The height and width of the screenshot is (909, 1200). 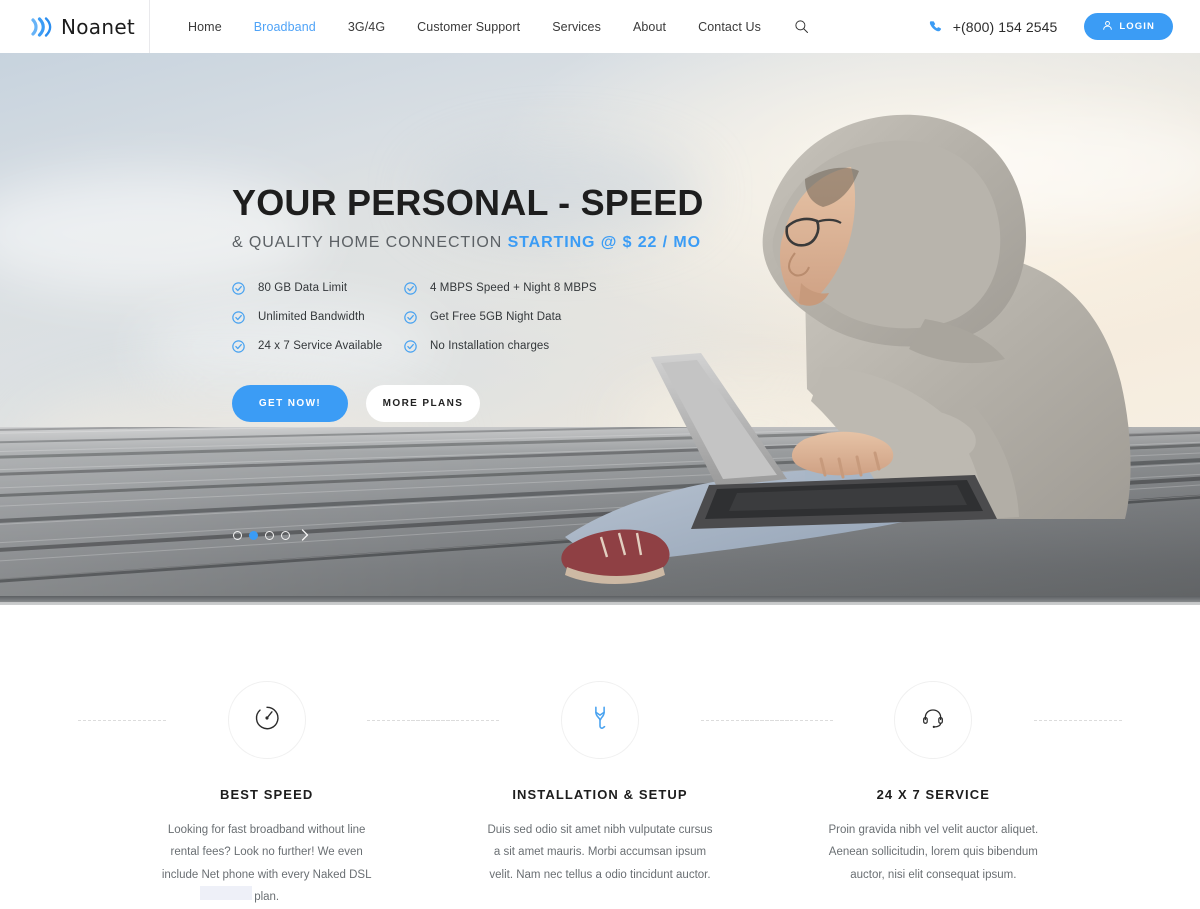 I want to click on service-title: INSTALLATION & SETUP, so click(x=600, y=794).